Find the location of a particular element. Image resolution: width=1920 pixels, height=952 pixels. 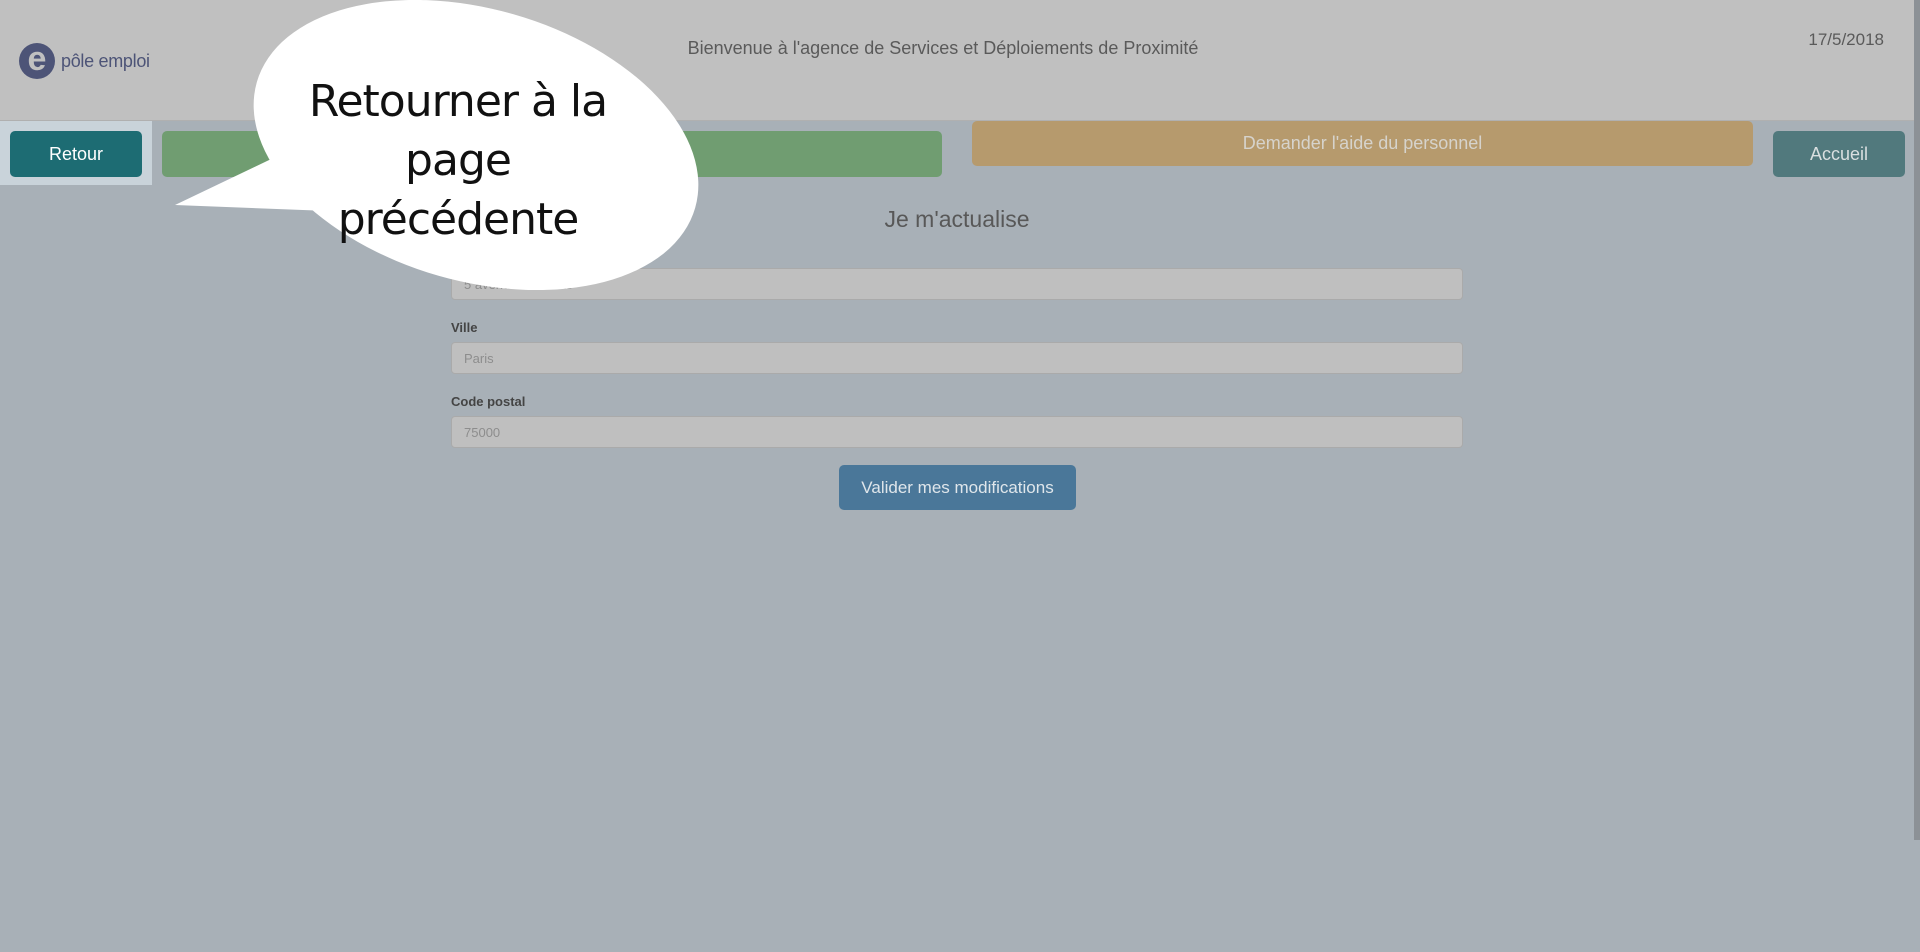

ville-field-value: Paris is located at coordinates (479, 358).